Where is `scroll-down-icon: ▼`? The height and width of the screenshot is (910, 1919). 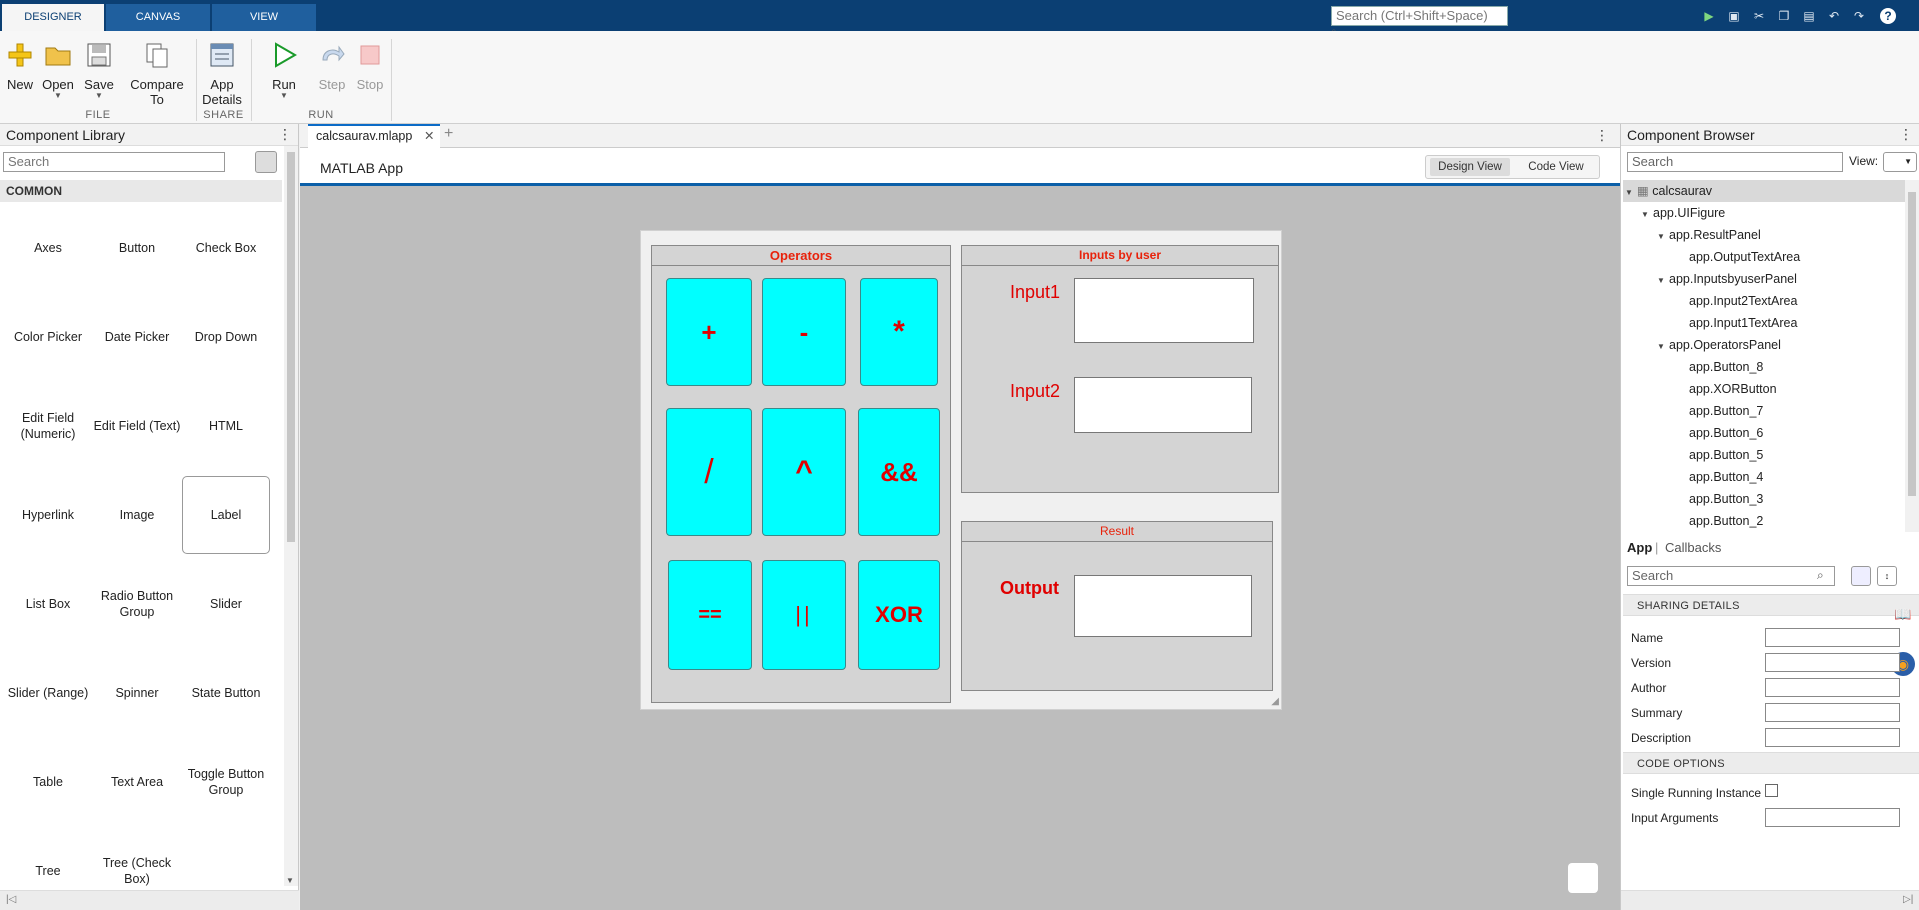
scroll-down-icon: ▼ is located at coordinates (290, 880).